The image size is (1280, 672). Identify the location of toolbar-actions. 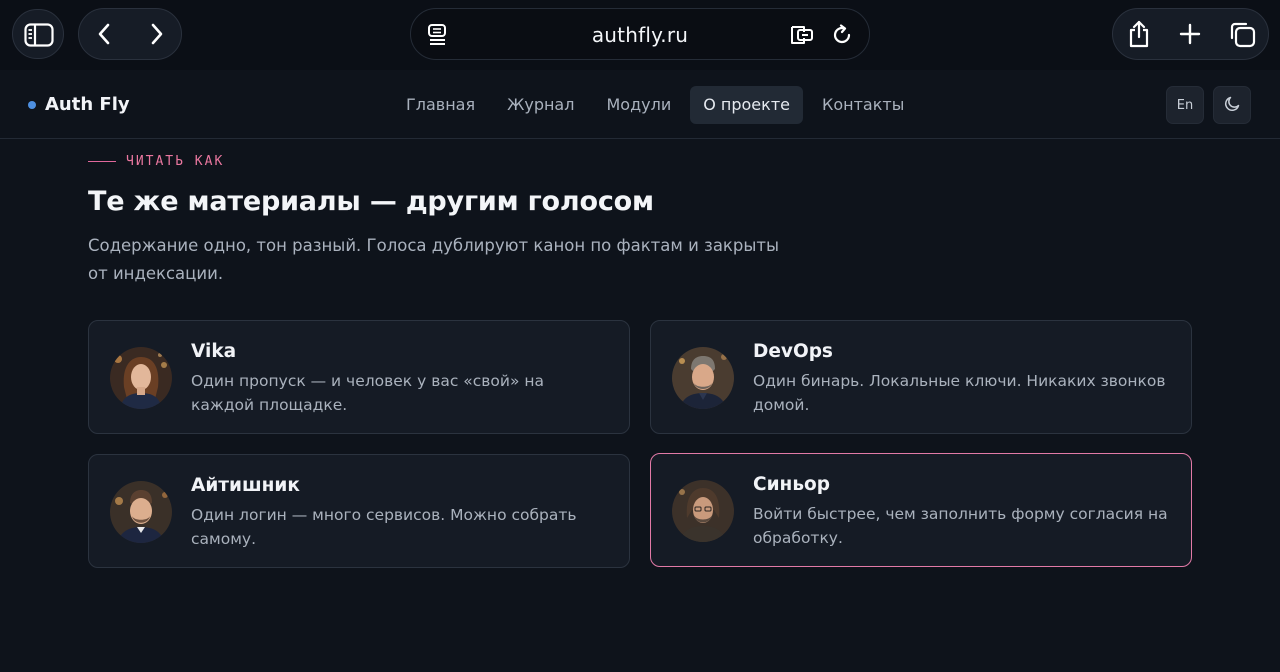
(1190, 34).